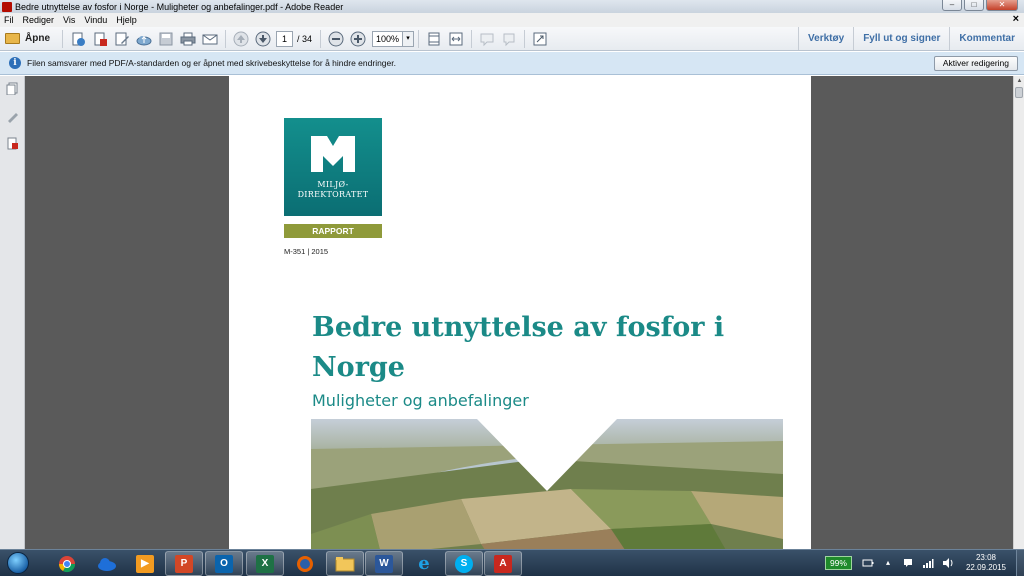  What do you see at coordinates (408, 38) in the screenshot?
I see `chevron-down-icon: ▾` at bounding box center [408, 38].